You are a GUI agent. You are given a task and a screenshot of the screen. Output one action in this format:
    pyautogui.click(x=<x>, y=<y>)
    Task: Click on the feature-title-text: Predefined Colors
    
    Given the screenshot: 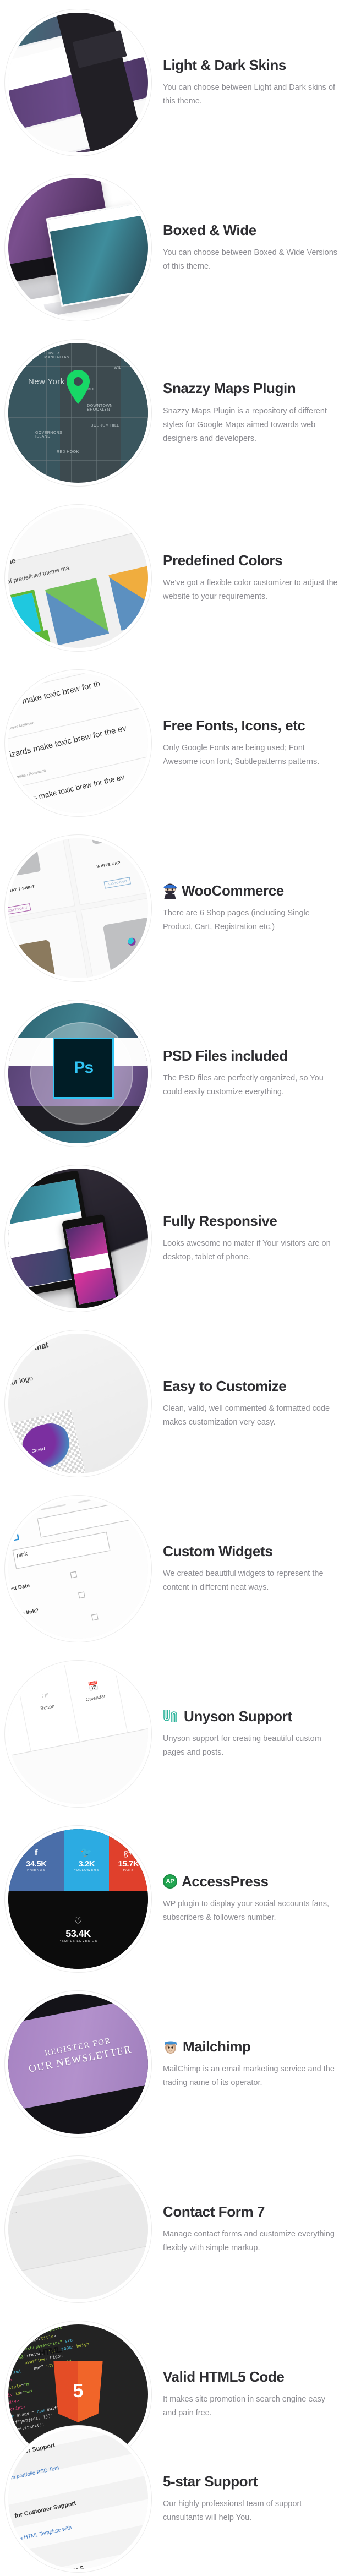 What is the action you would take?
    pyautogui.click(x=223, y=560)
    